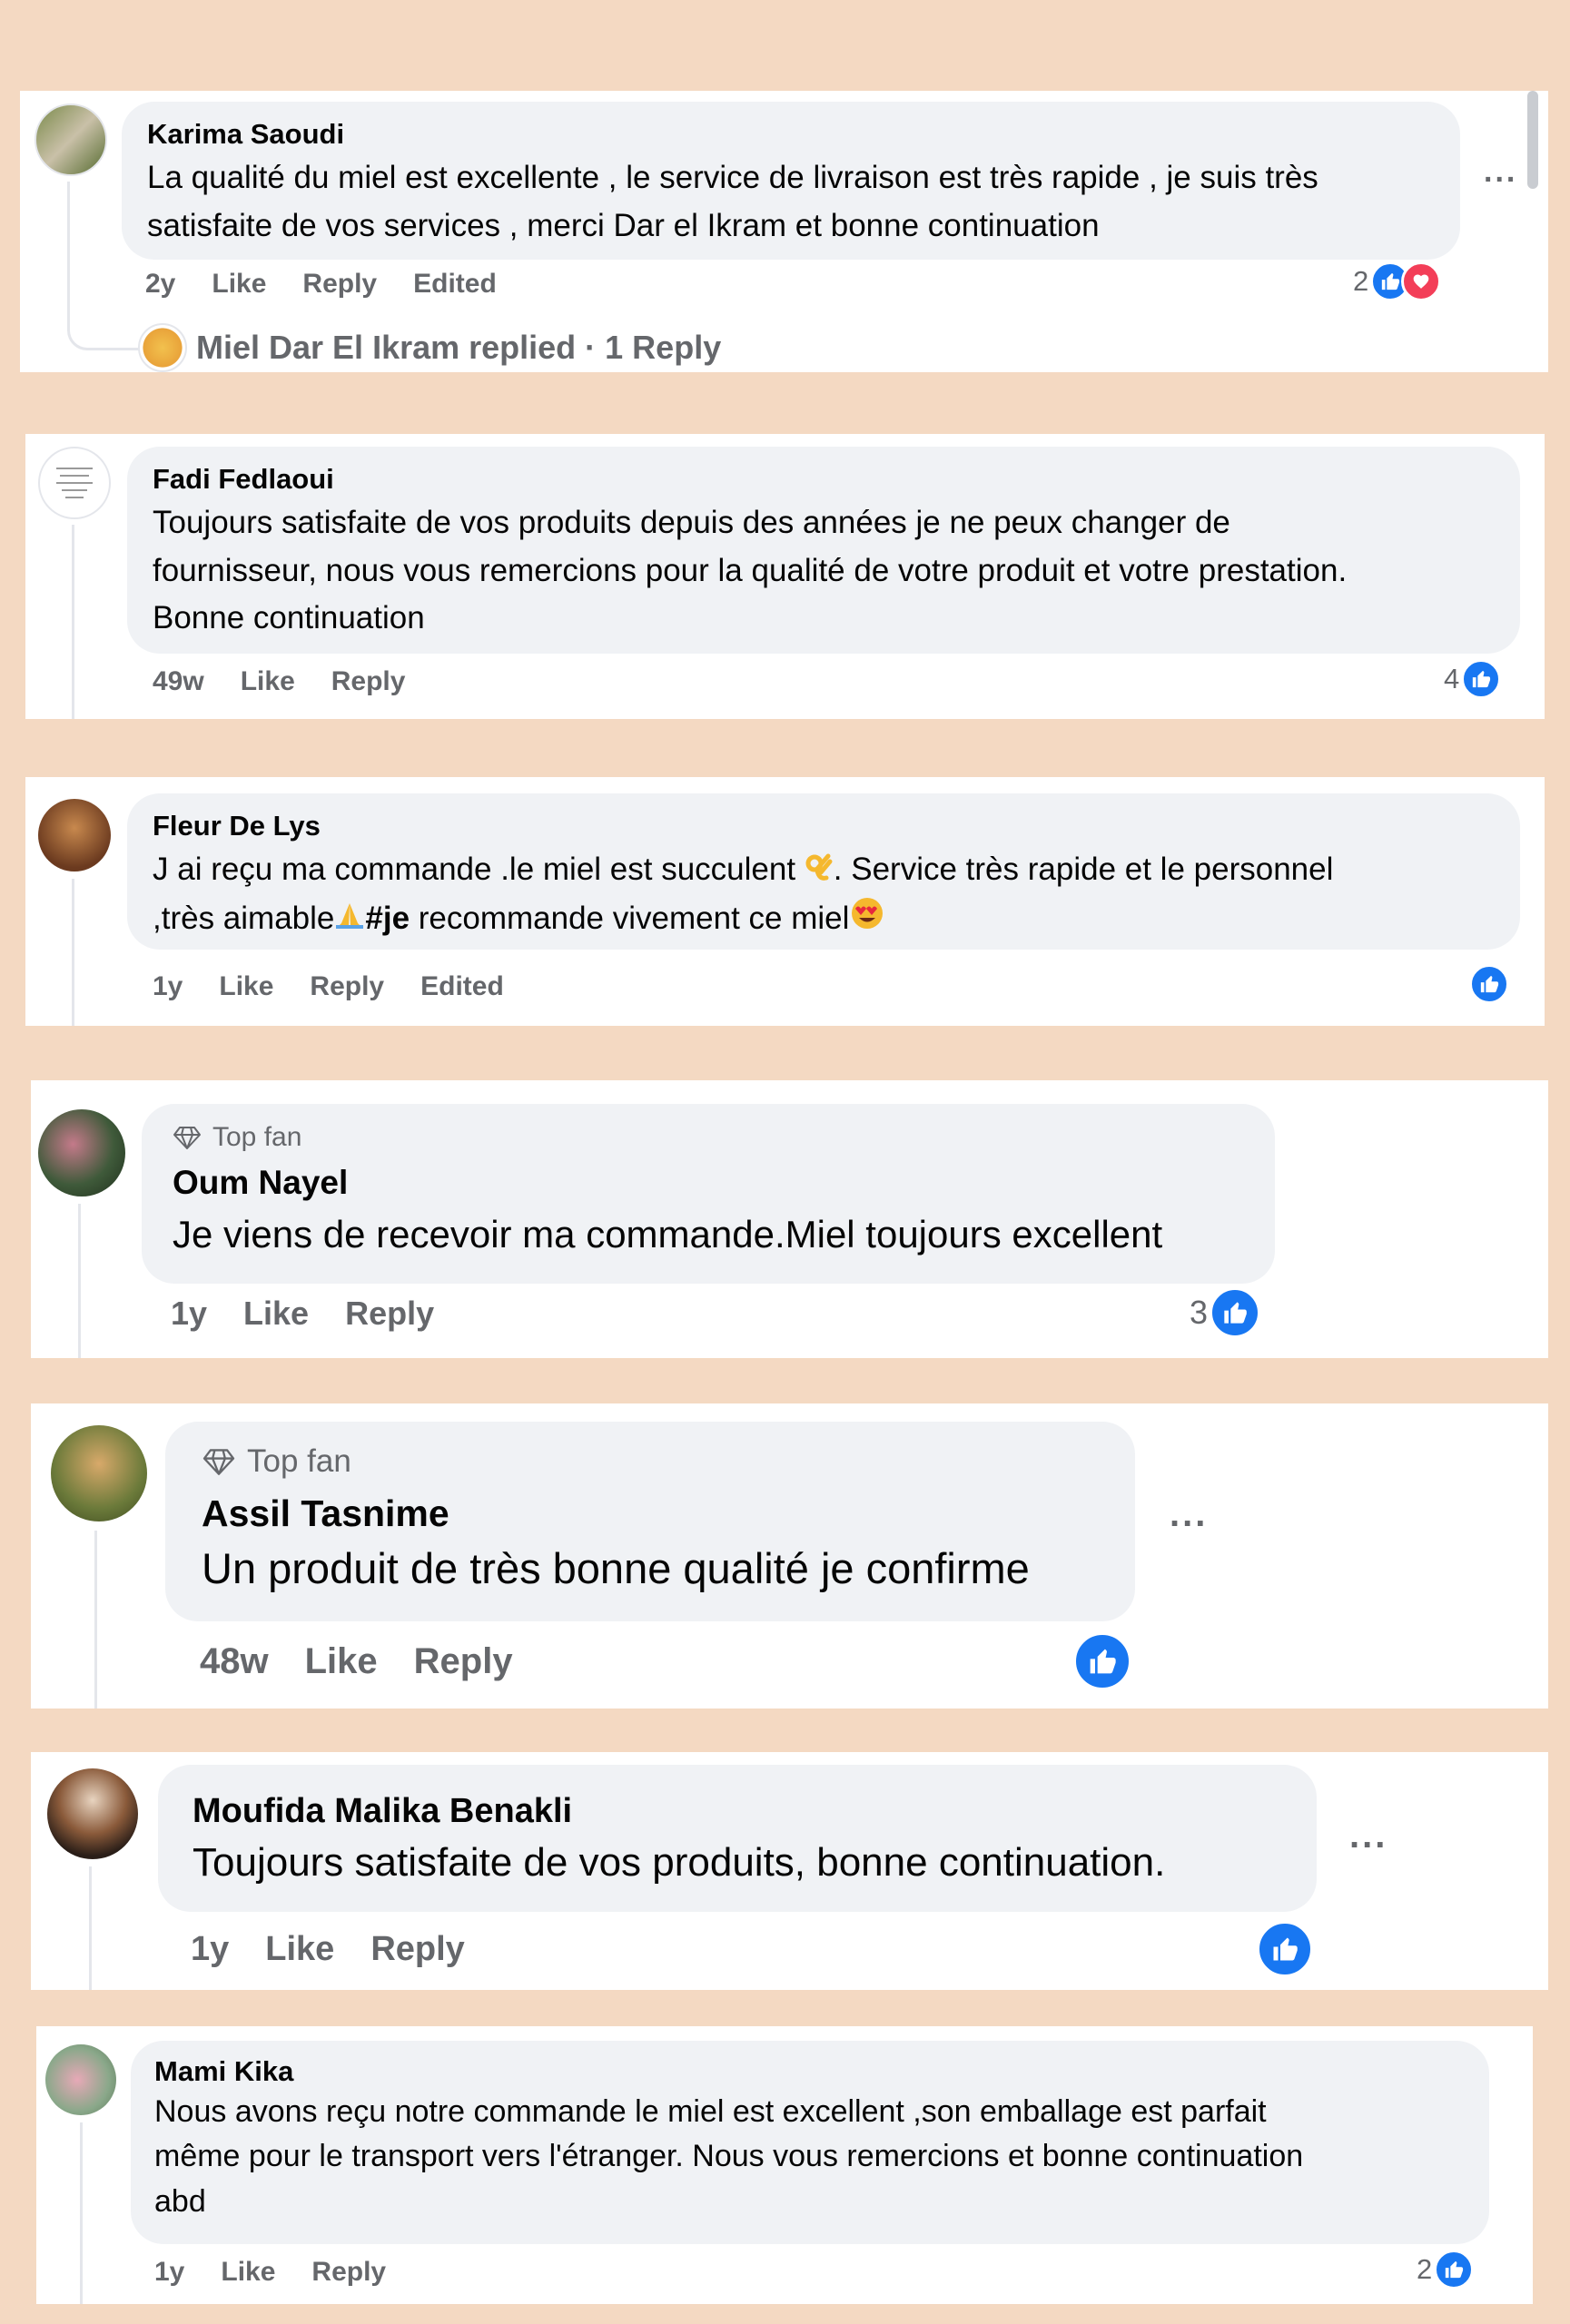  I want to click on pray-emoji, so click(350, 921).